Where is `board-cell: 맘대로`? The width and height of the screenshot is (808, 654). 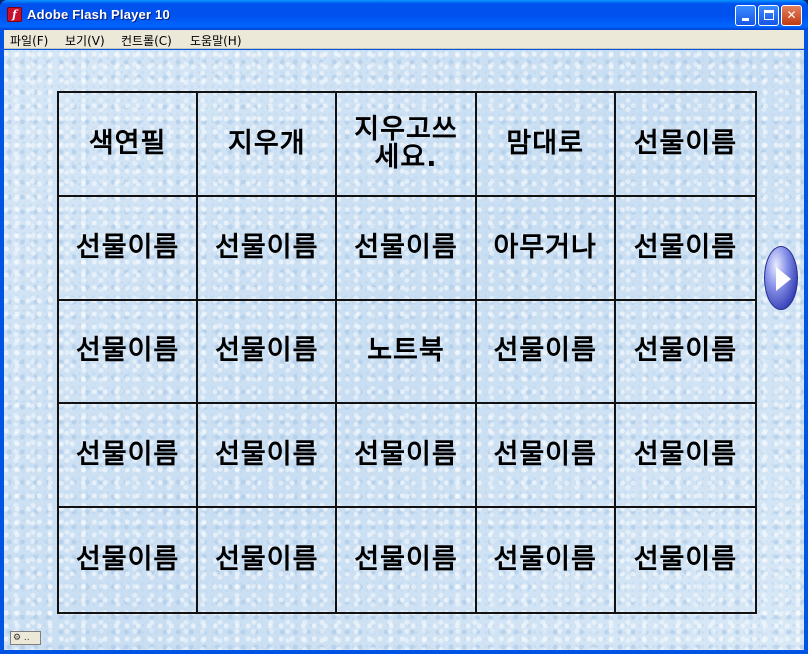 board-cell: 맘대로 is located at coordinates (546, 145).